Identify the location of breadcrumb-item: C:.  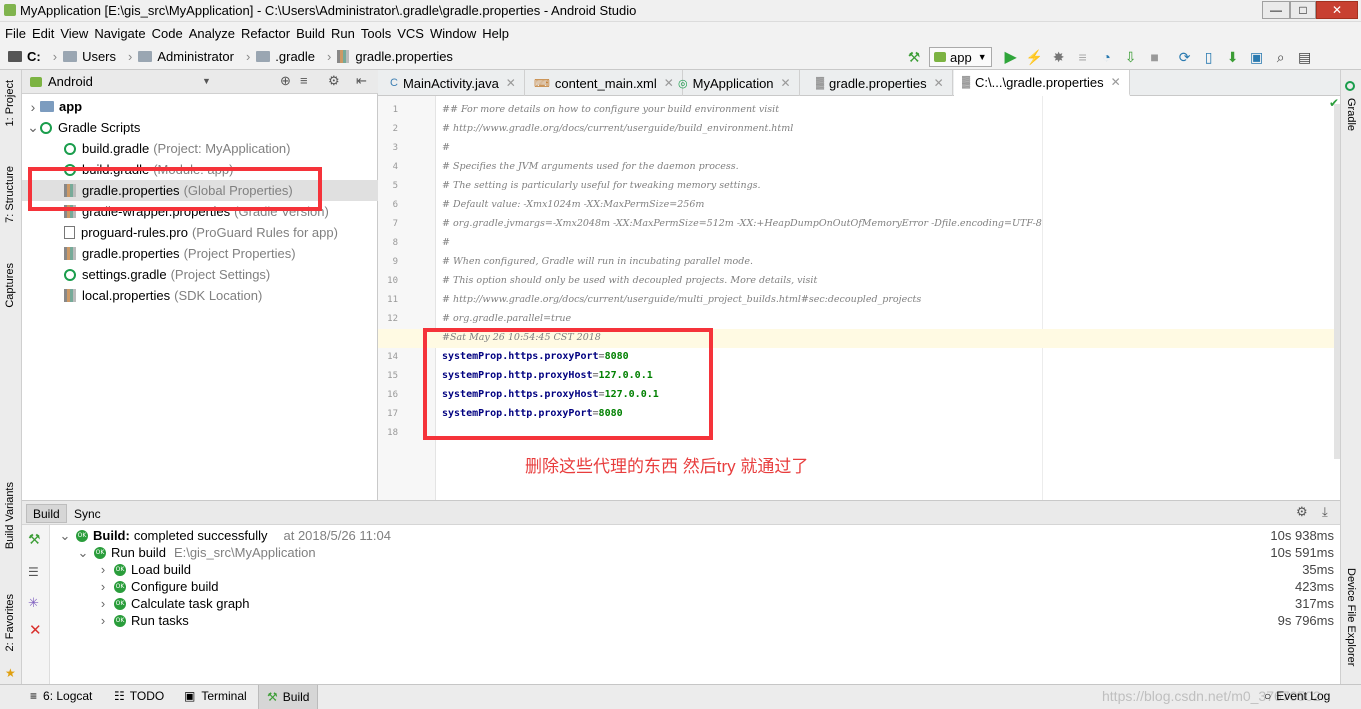
(24, 56).